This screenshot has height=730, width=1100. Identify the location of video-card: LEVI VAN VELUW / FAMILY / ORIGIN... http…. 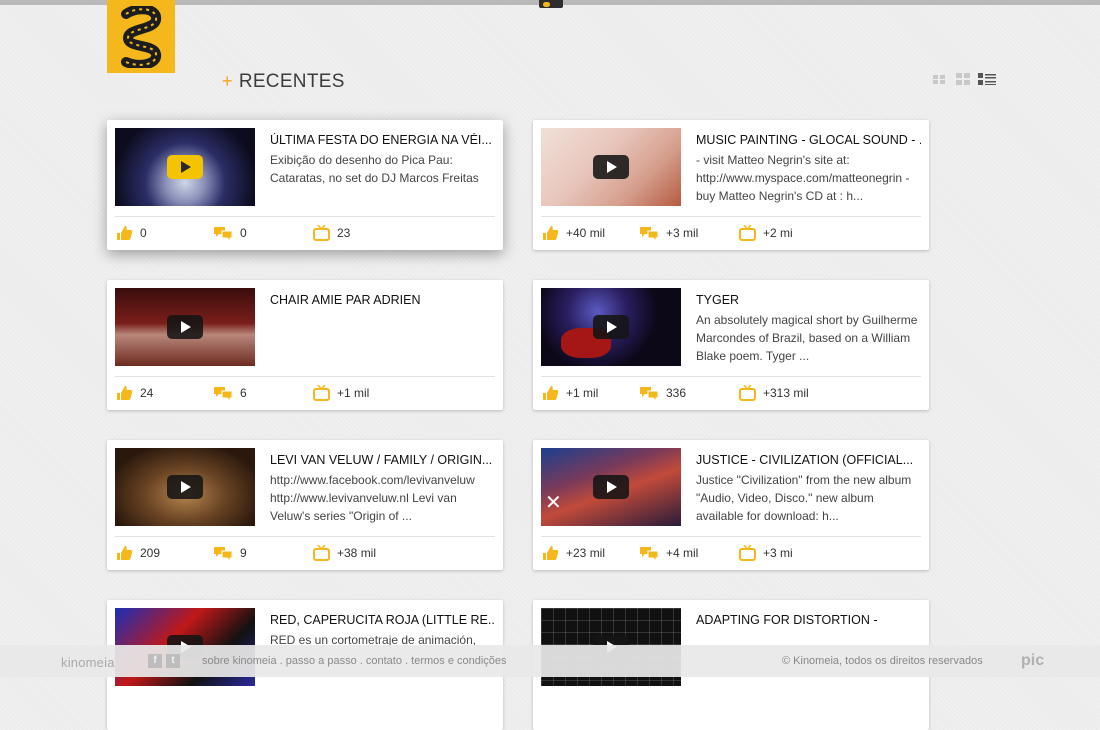
(305, 505).